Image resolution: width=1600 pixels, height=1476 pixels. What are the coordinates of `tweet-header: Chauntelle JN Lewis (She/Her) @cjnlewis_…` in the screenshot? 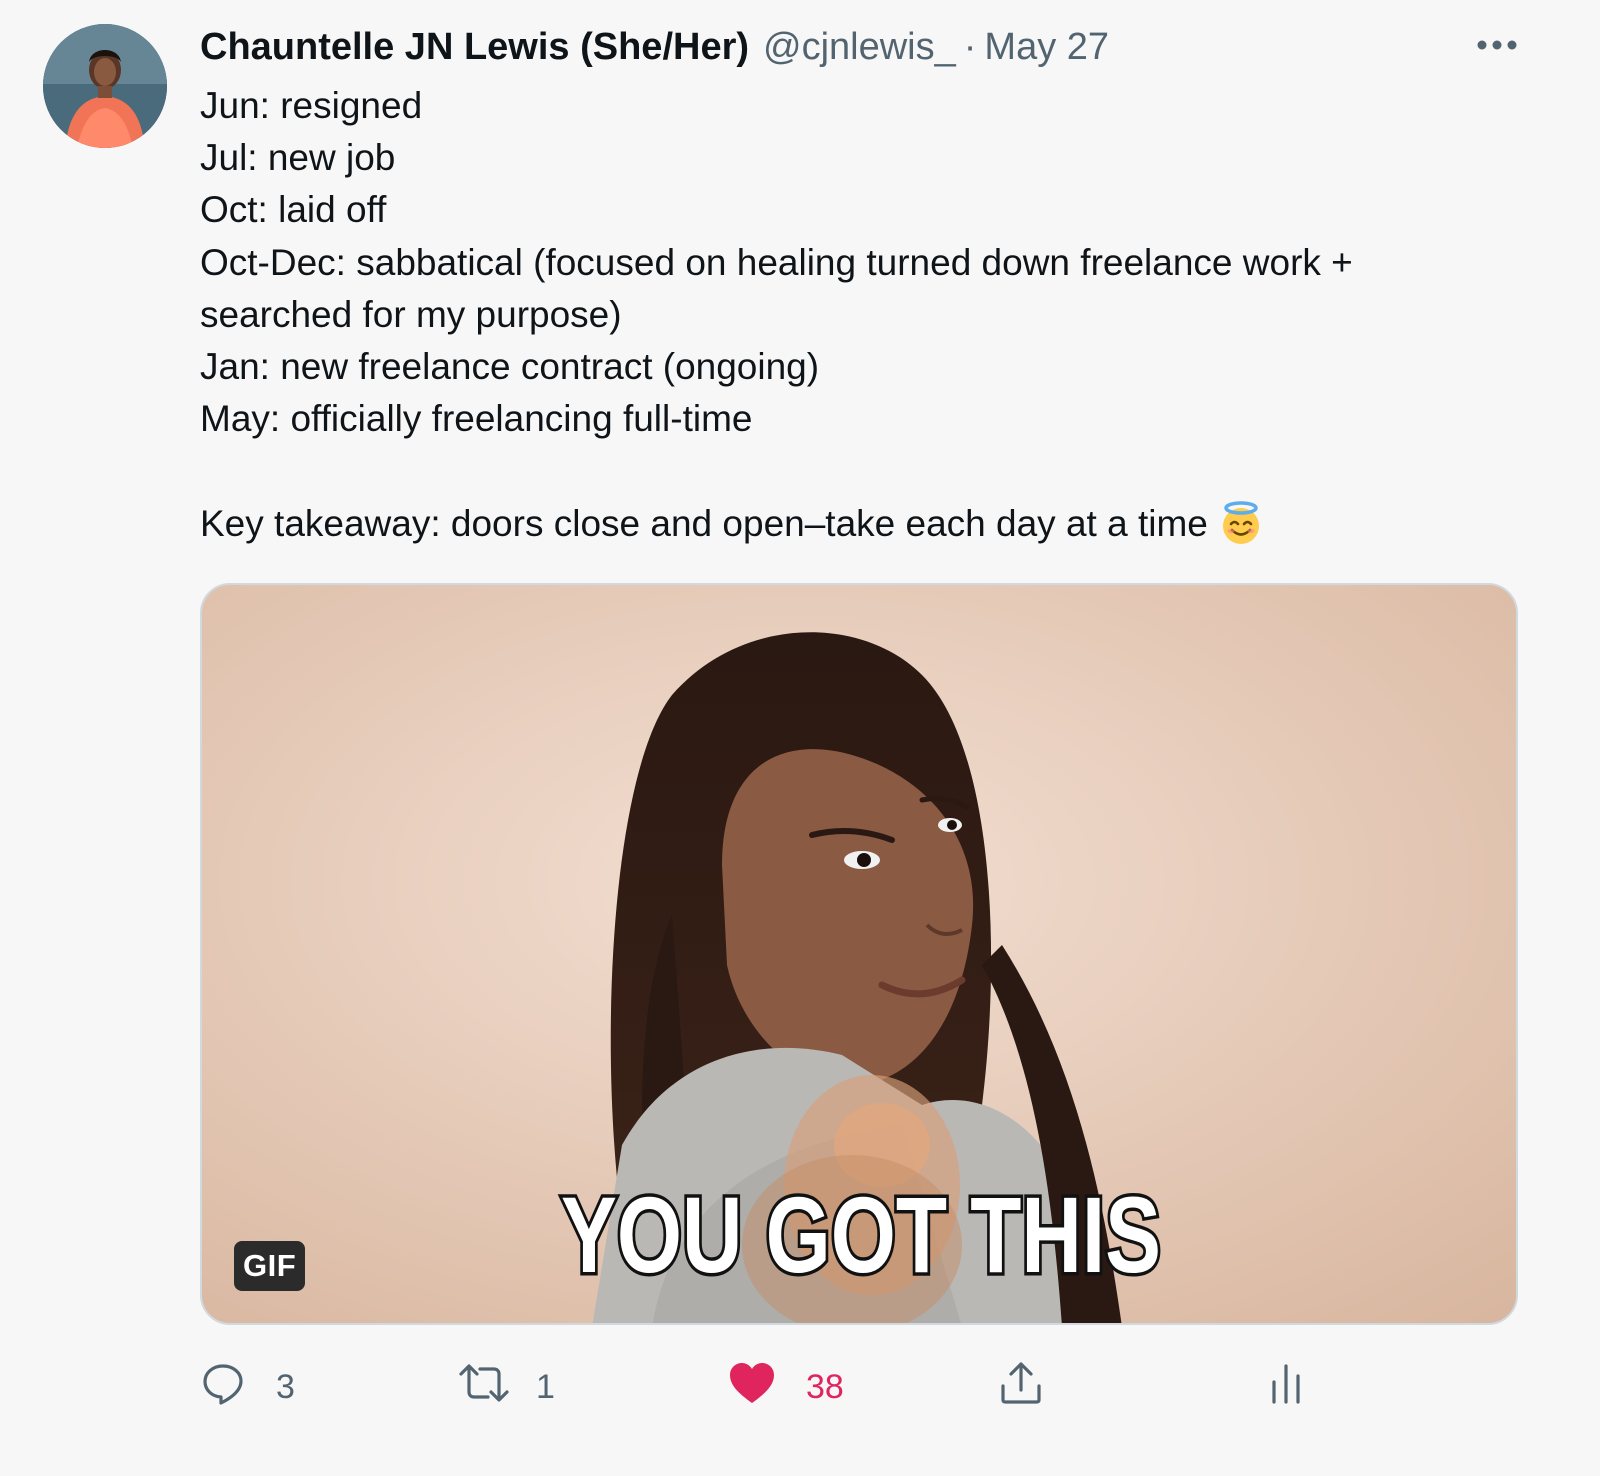 It's located at (654, 51).